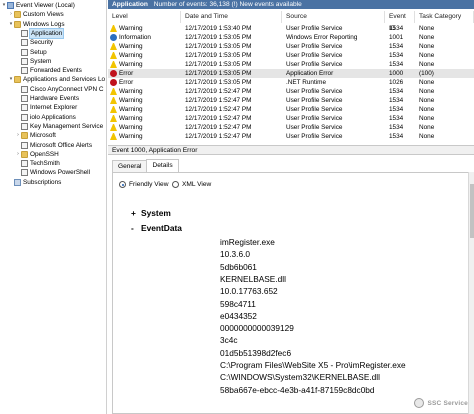 Image resolution: width=474 pixels, height=414 pixels. What do you see at coordinates (191, 184) in the screenshot?
I see `xml-view-option: XML View` at bounding box center [191, 184].